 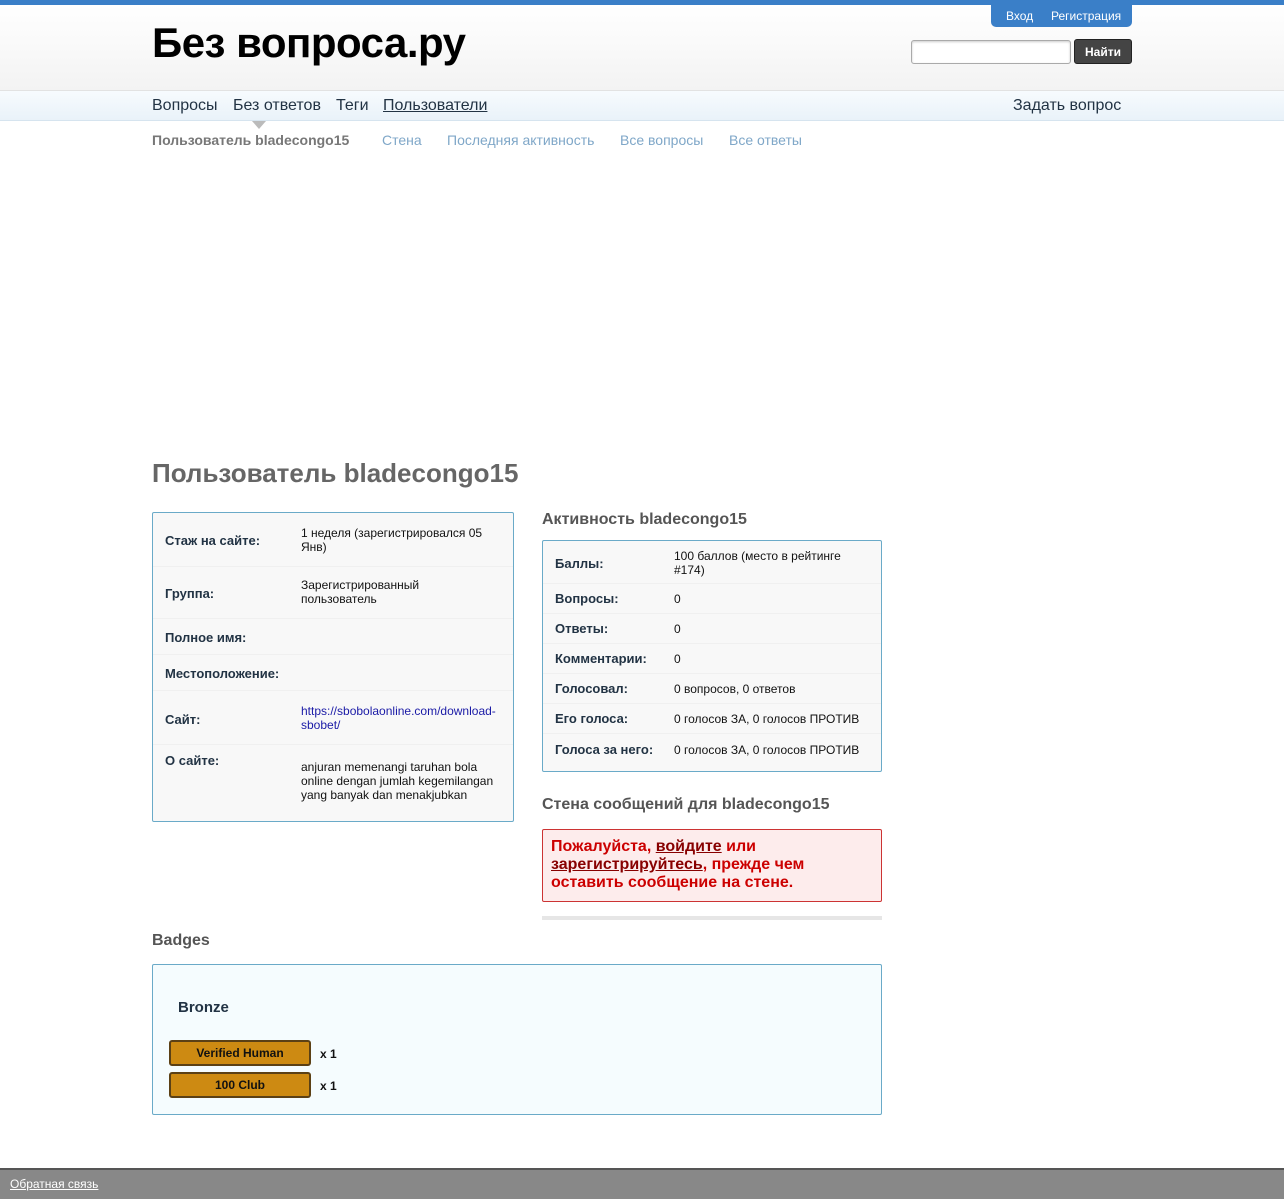 I want to click on profile-label: Местоположение:, so click(x=222, y=673).